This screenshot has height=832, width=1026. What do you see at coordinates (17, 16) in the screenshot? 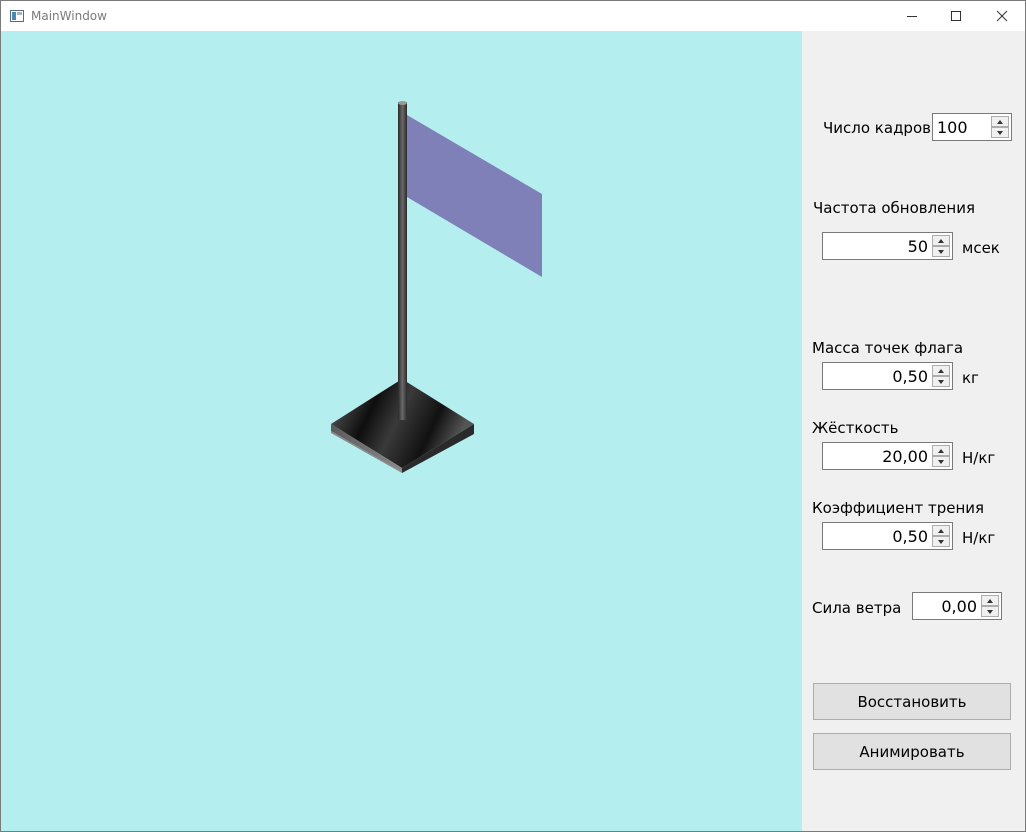
I see `app-icon` at bounding box center [17, 16].